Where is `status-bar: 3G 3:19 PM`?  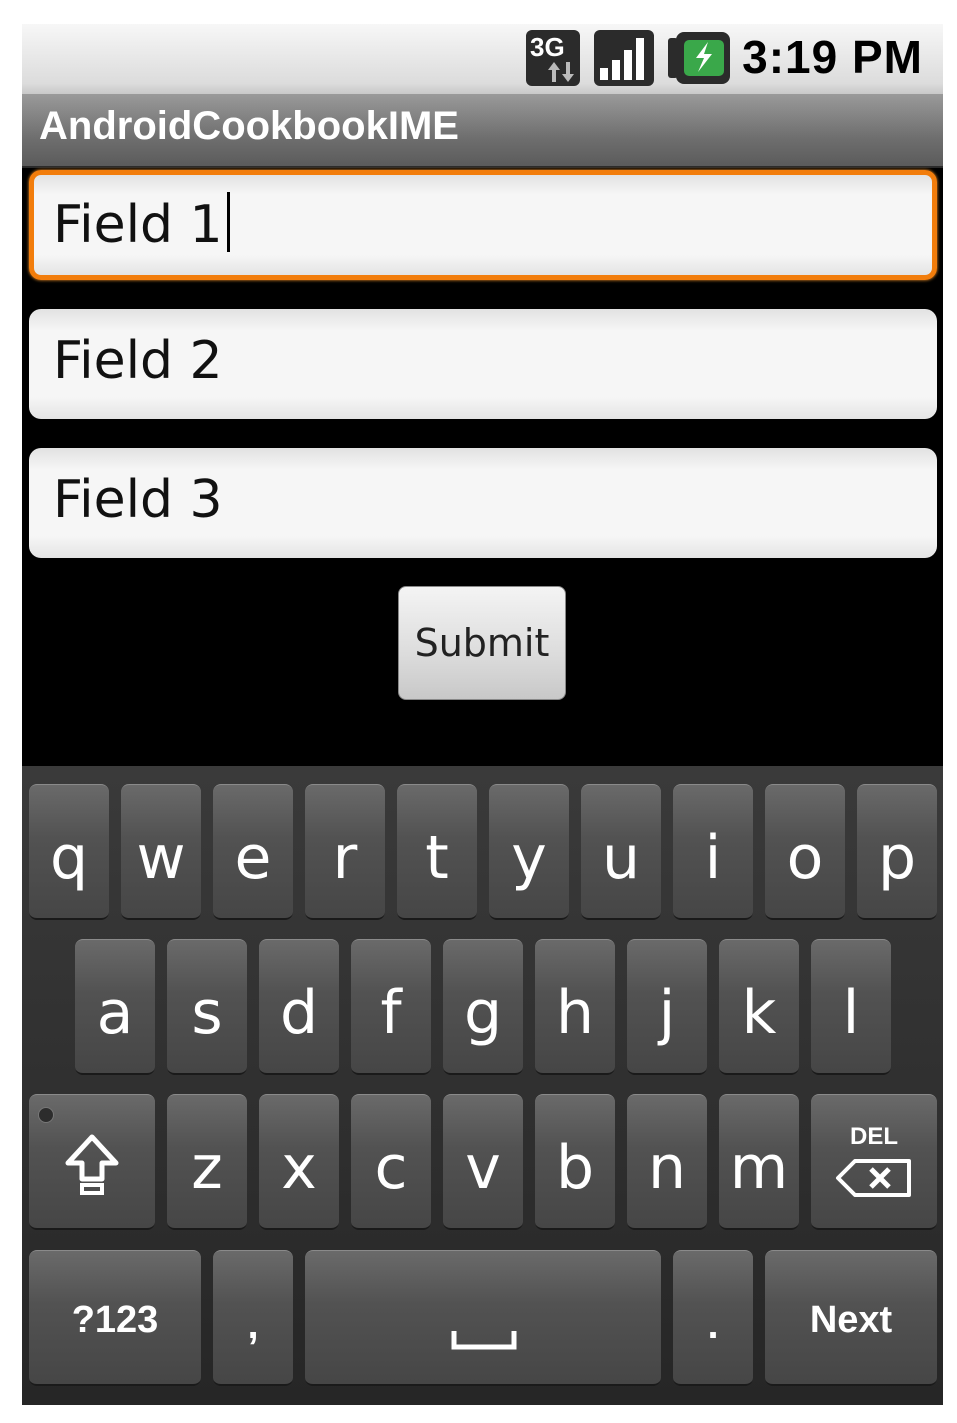
status-bar: 3G 3:19 PM is located at coordinates (482, 59).